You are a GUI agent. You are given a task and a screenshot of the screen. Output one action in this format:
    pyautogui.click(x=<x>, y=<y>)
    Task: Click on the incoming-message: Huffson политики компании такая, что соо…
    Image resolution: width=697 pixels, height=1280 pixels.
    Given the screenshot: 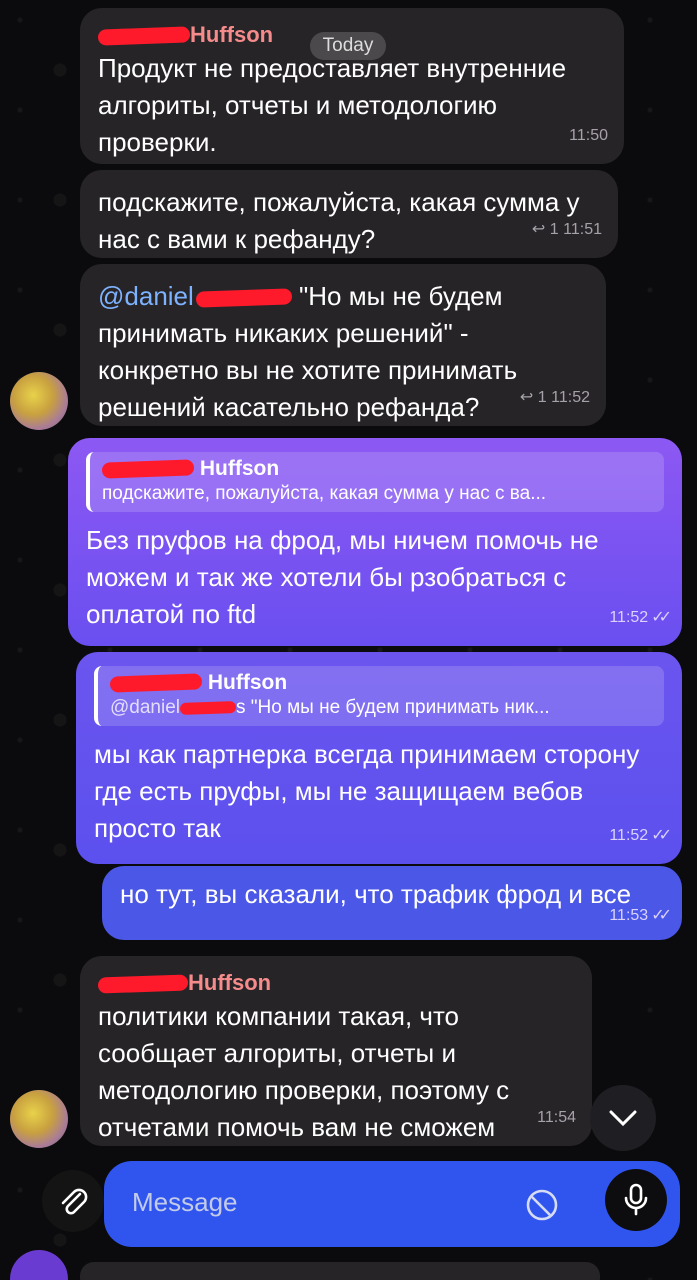 What is the action you would take?
    pyautogui.click(x=336, y=1051)
    